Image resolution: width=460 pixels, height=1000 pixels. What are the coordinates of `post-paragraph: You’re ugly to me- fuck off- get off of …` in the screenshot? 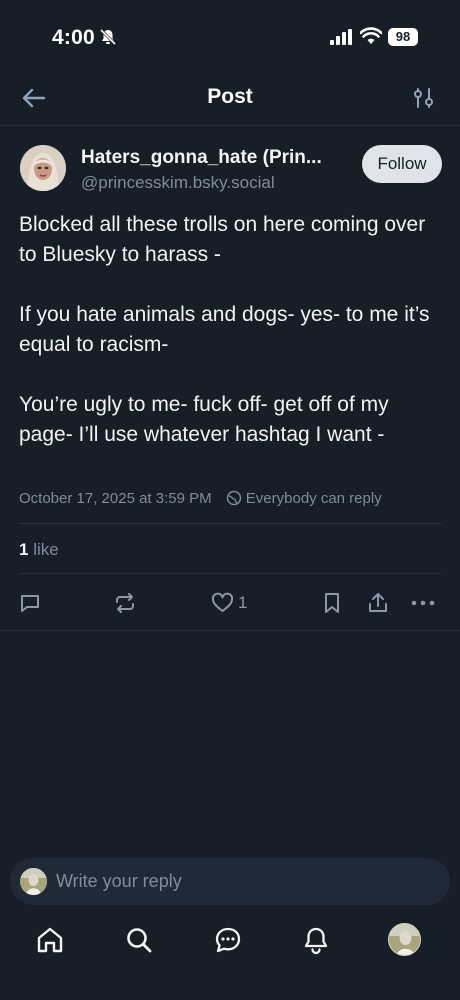 It's located at (204, 419).